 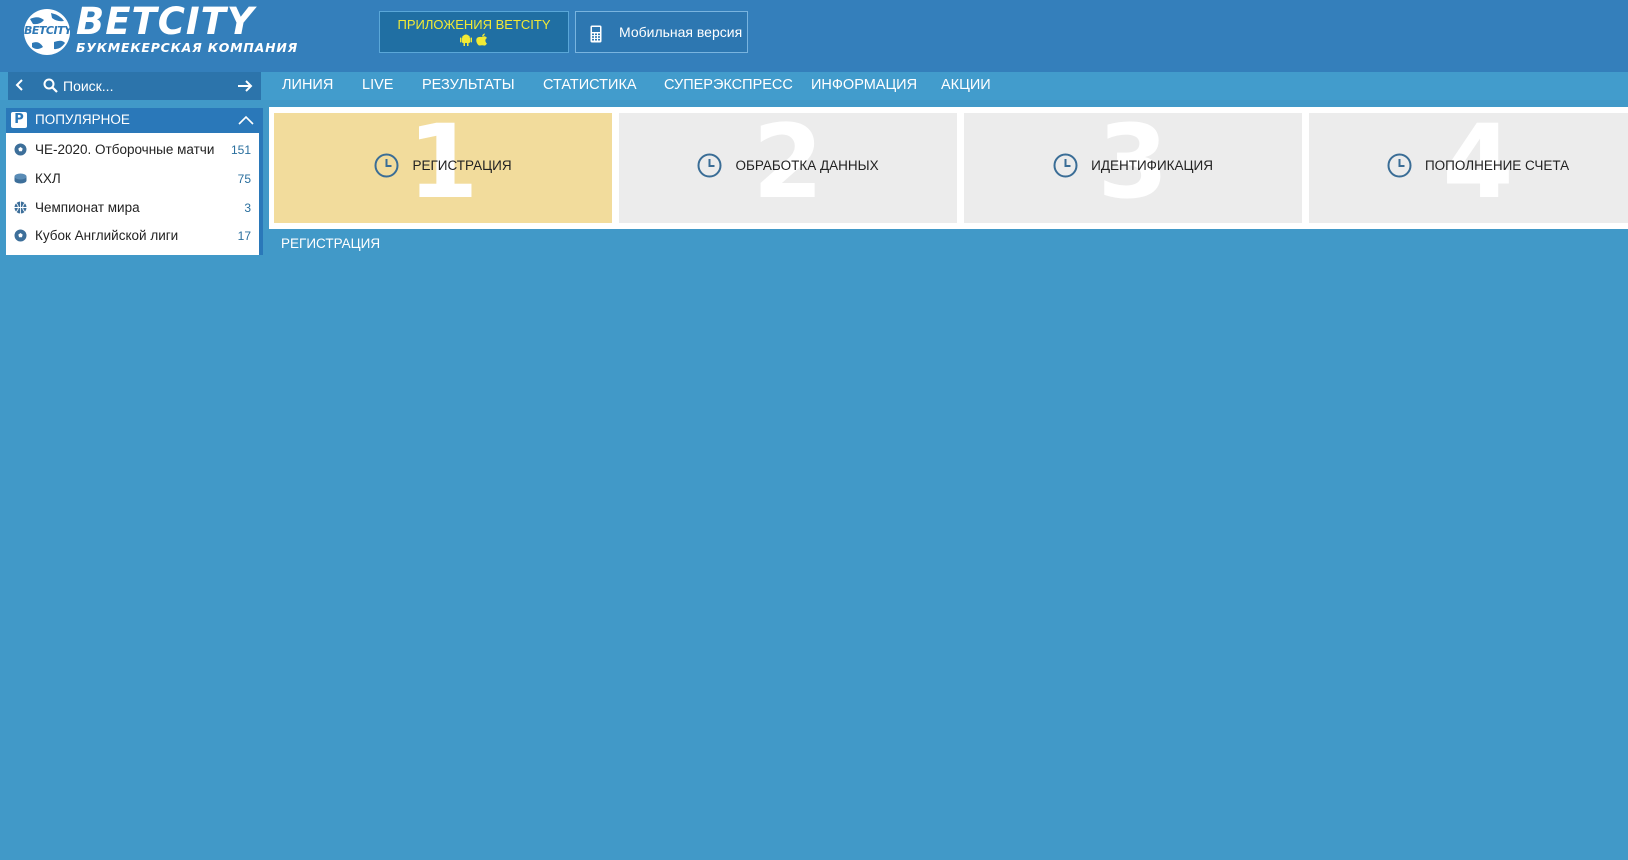 I want to click on nav-item-live: LIVE, so click(x=377, y=85).